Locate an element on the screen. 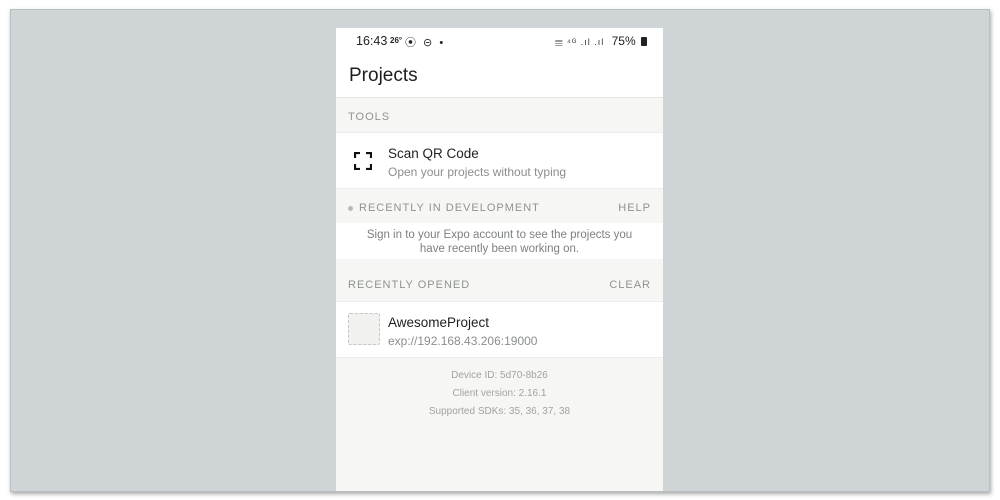  status-dot-icon is located at coordinates (350, 208).